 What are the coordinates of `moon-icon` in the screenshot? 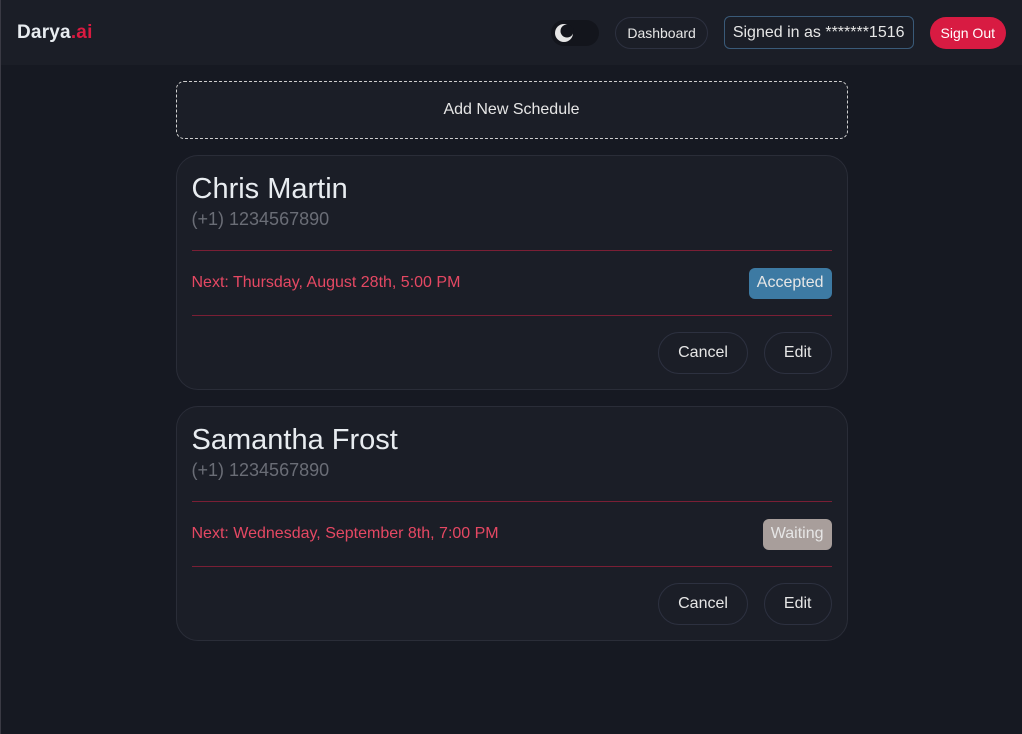 It's located at (564, 33).